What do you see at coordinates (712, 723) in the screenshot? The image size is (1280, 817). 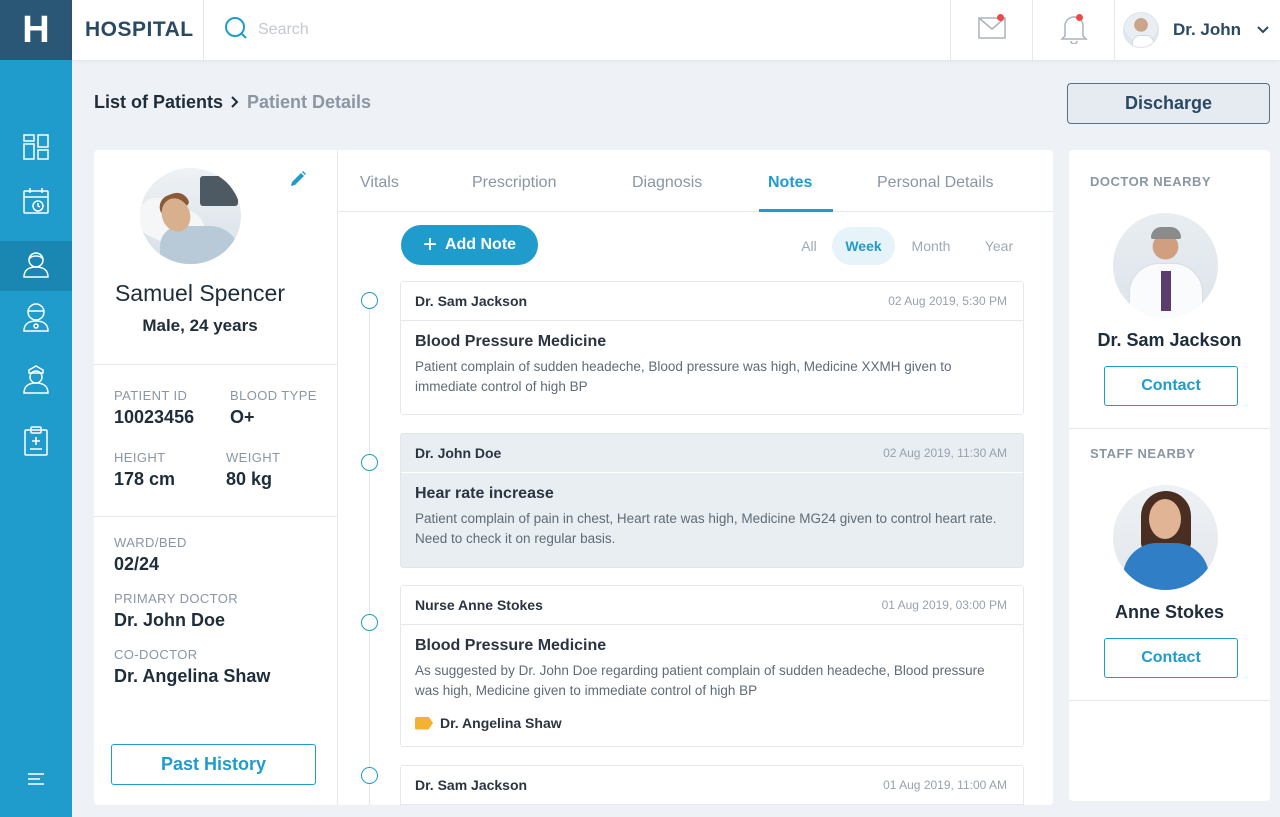 I see `note-tag: Dr. Angelina Shaw` at bounding box center [712, 723].